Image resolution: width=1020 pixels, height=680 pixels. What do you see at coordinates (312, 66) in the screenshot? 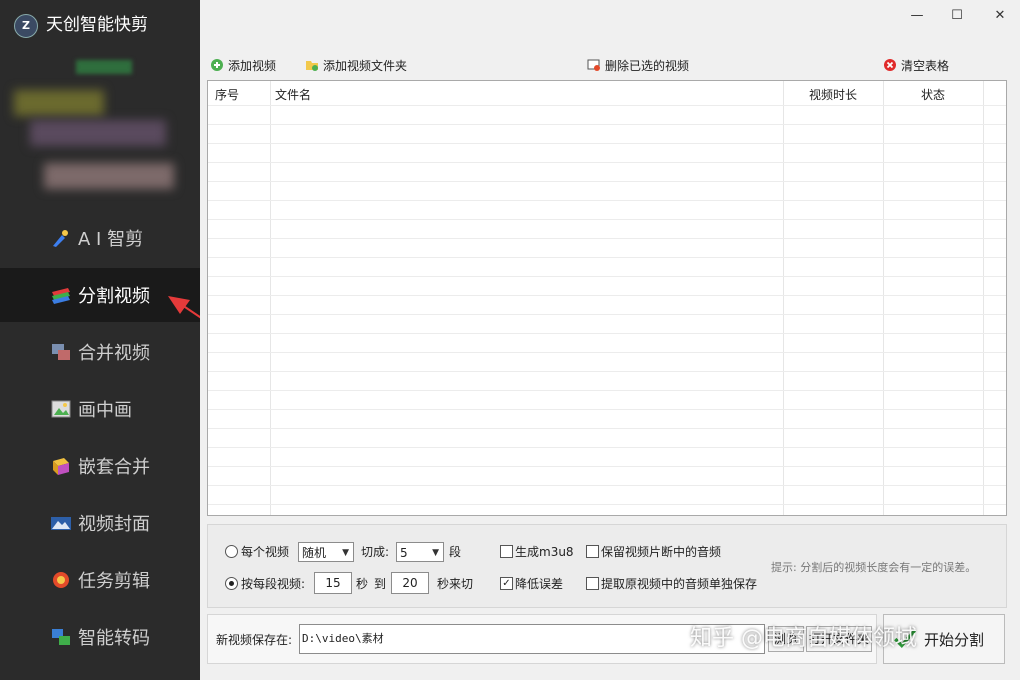
I see `folder-add-icon` at bounding box center [312, 66].